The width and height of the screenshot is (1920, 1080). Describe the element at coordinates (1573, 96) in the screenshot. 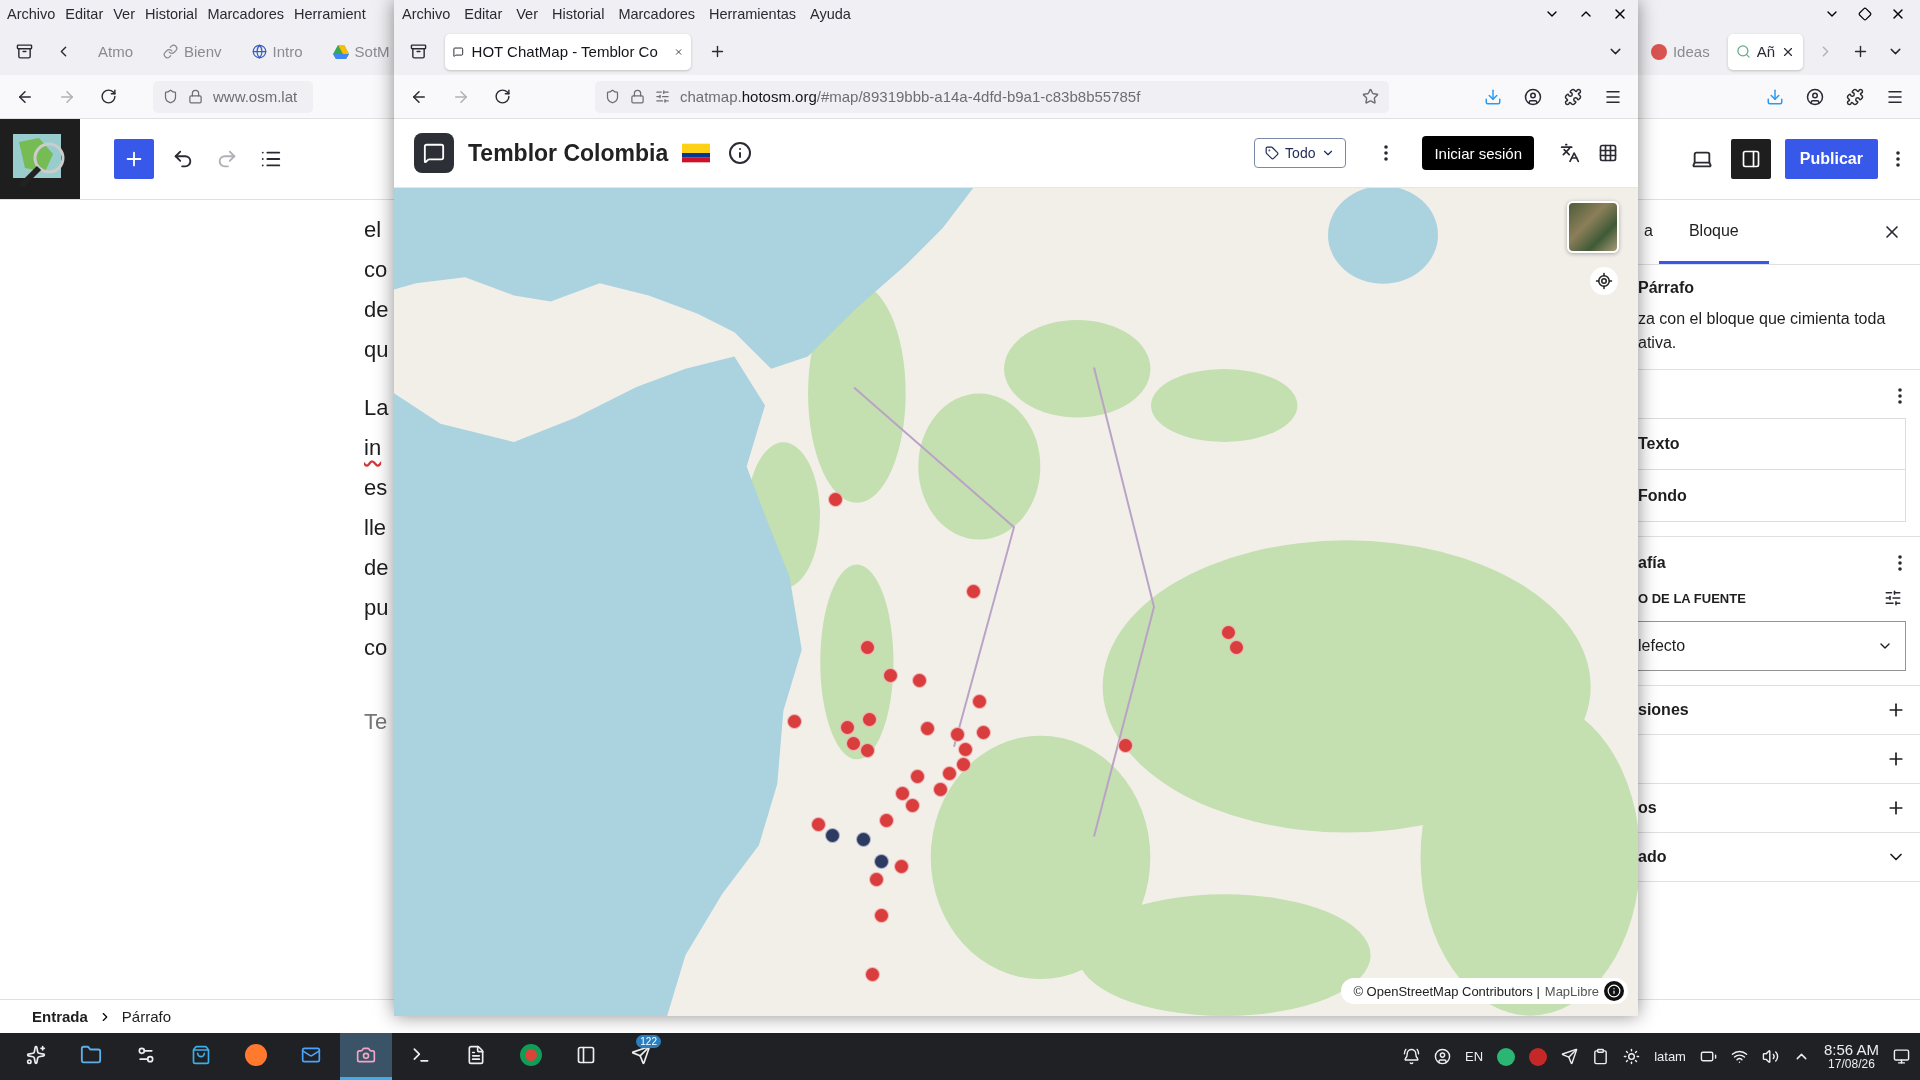

I see `puzzle-icon` at that location.